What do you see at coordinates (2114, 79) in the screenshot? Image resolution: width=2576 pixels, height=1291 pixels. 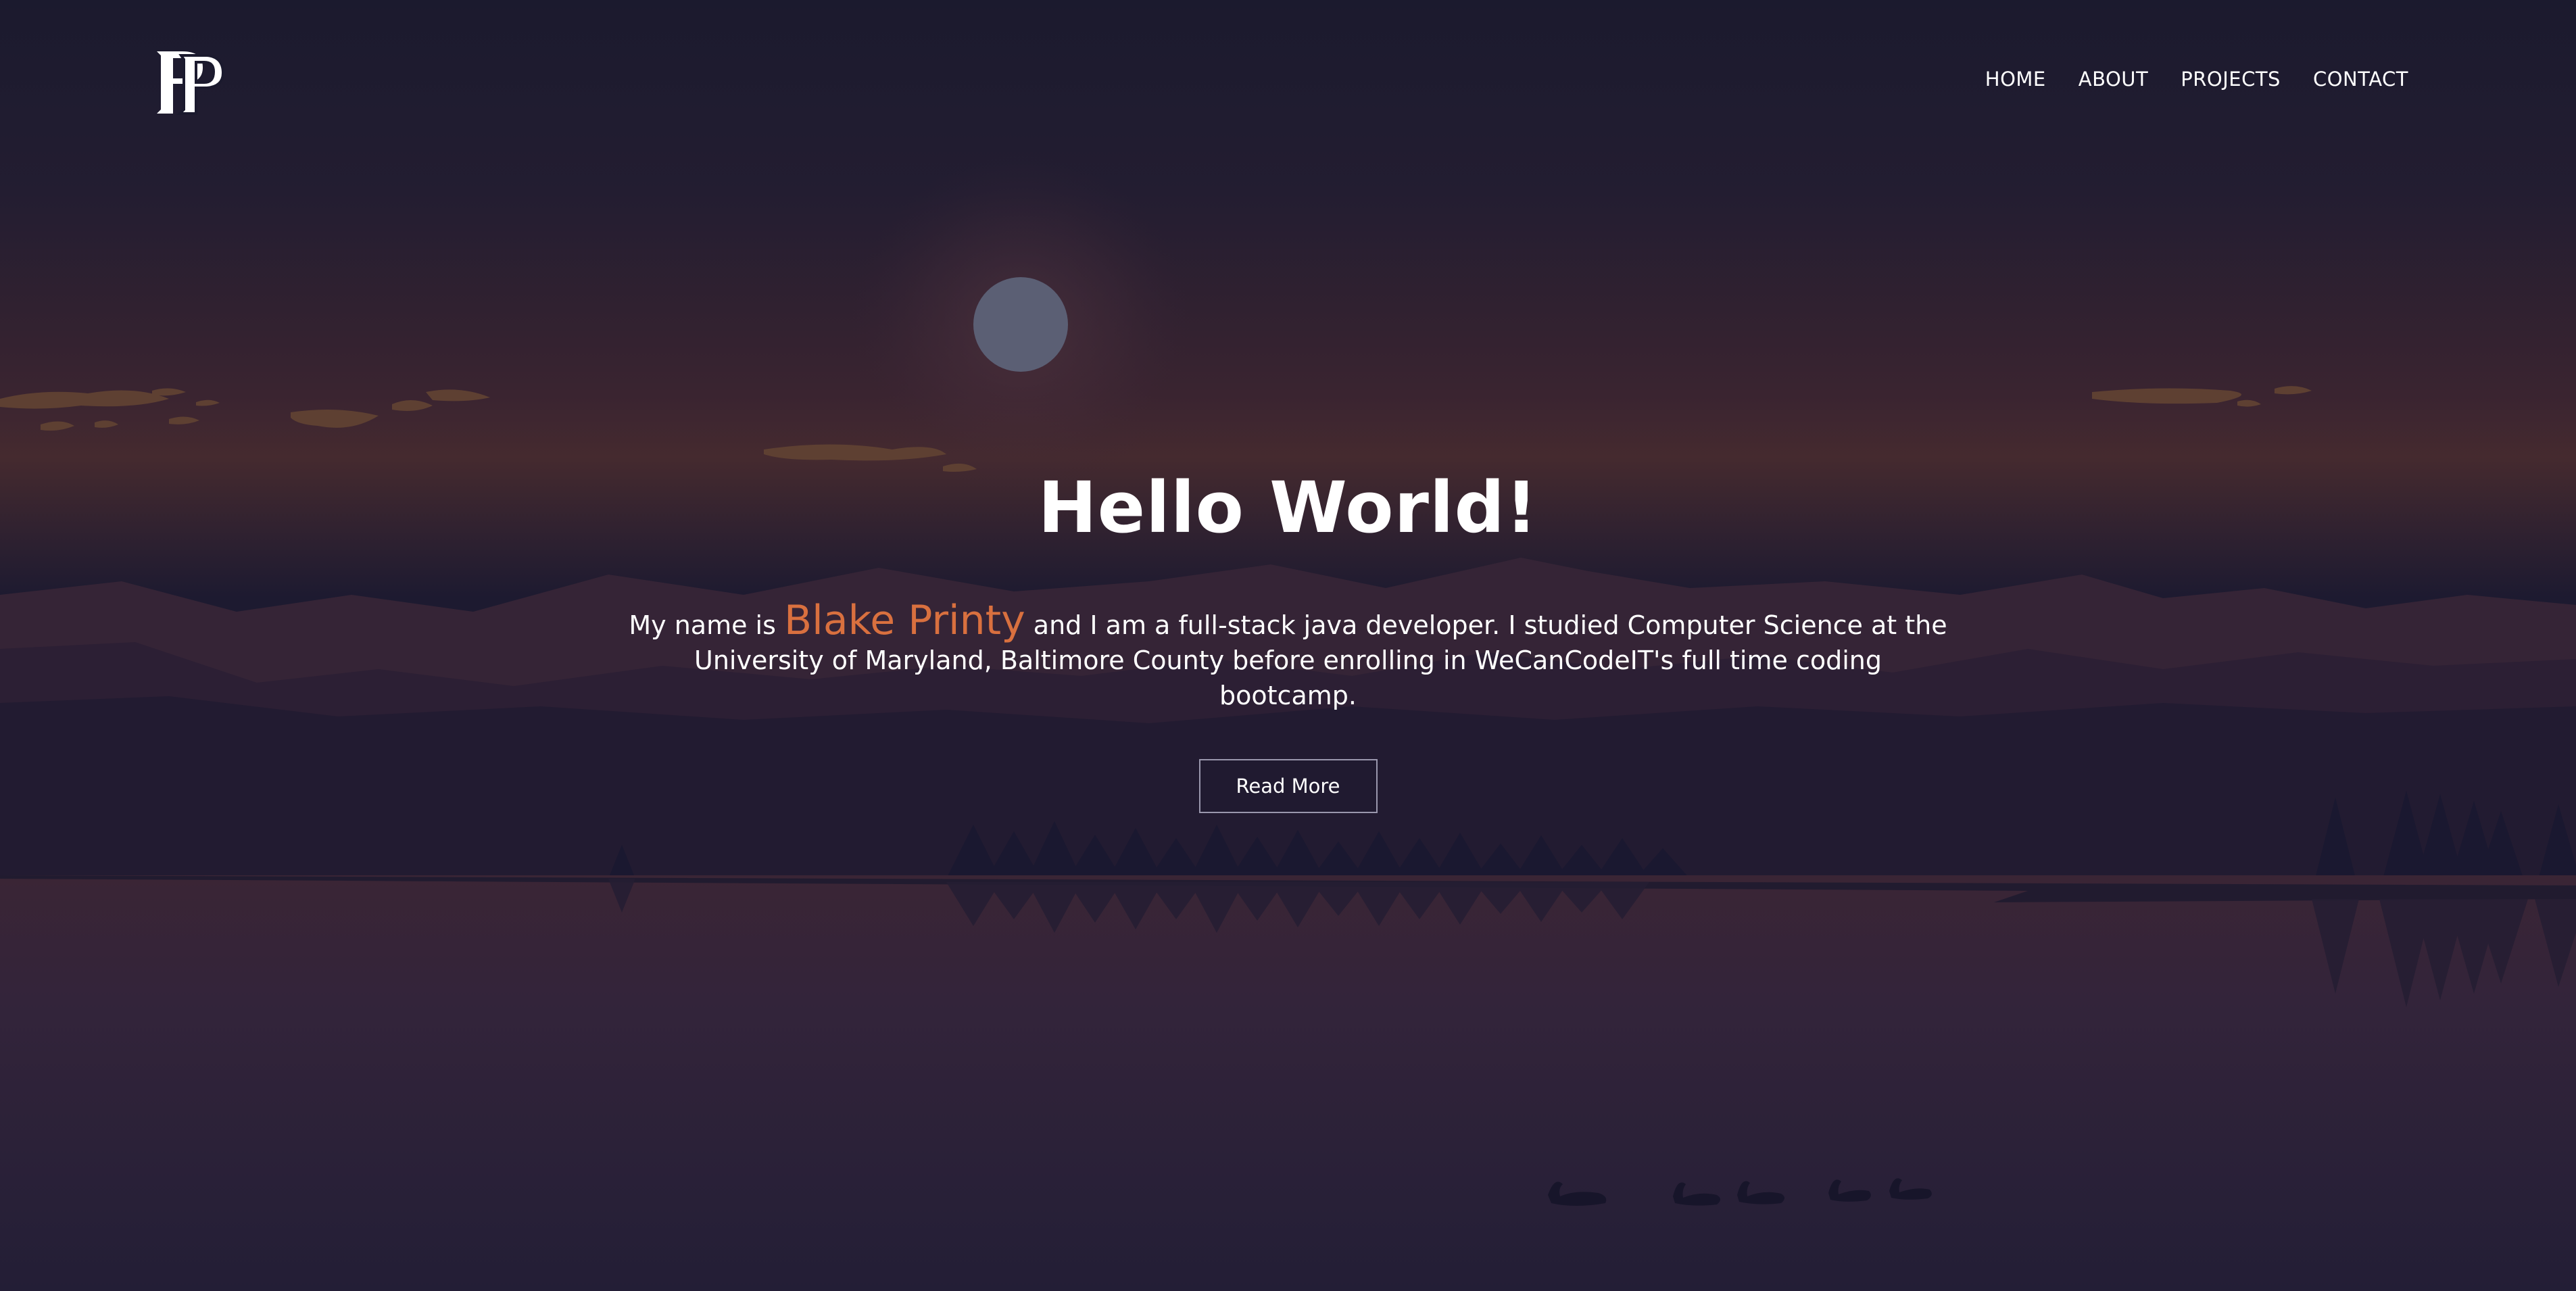 I see `nav-about-link: ABOUT` at bounding box center [2114, 79].